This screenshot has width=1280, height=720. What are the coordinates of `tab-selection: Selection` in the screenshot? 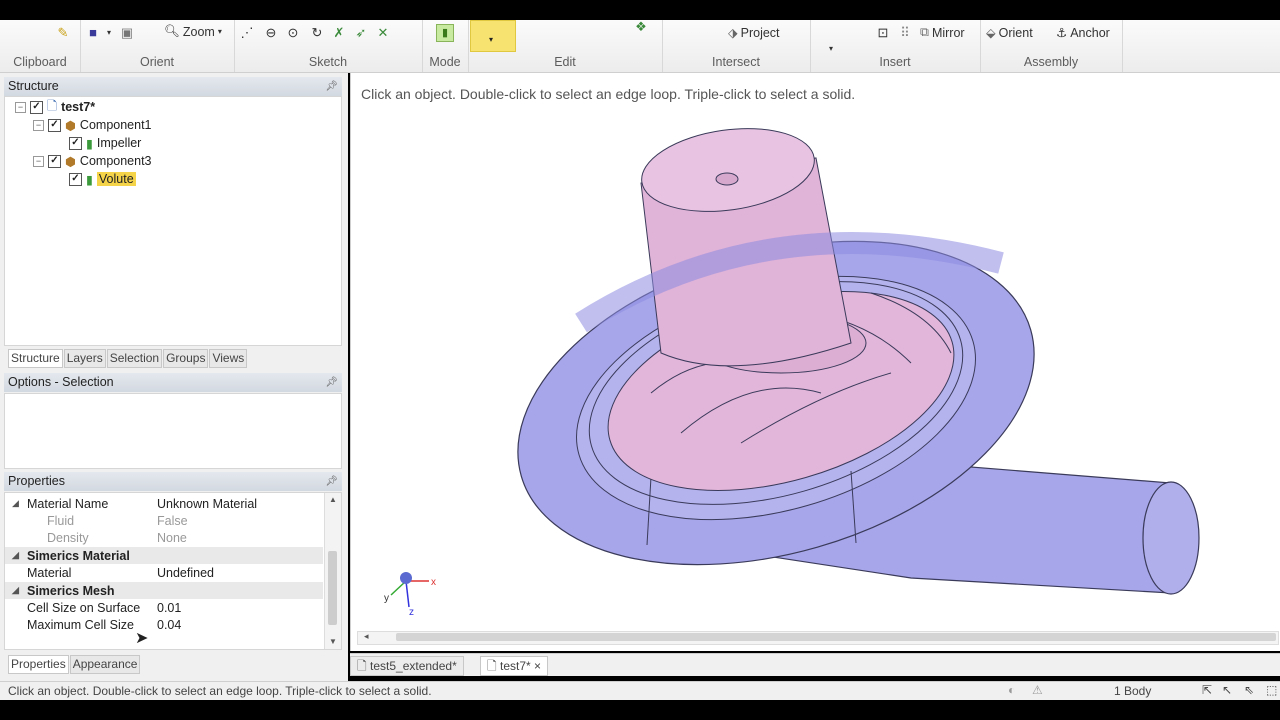 It's located at (134, 358).